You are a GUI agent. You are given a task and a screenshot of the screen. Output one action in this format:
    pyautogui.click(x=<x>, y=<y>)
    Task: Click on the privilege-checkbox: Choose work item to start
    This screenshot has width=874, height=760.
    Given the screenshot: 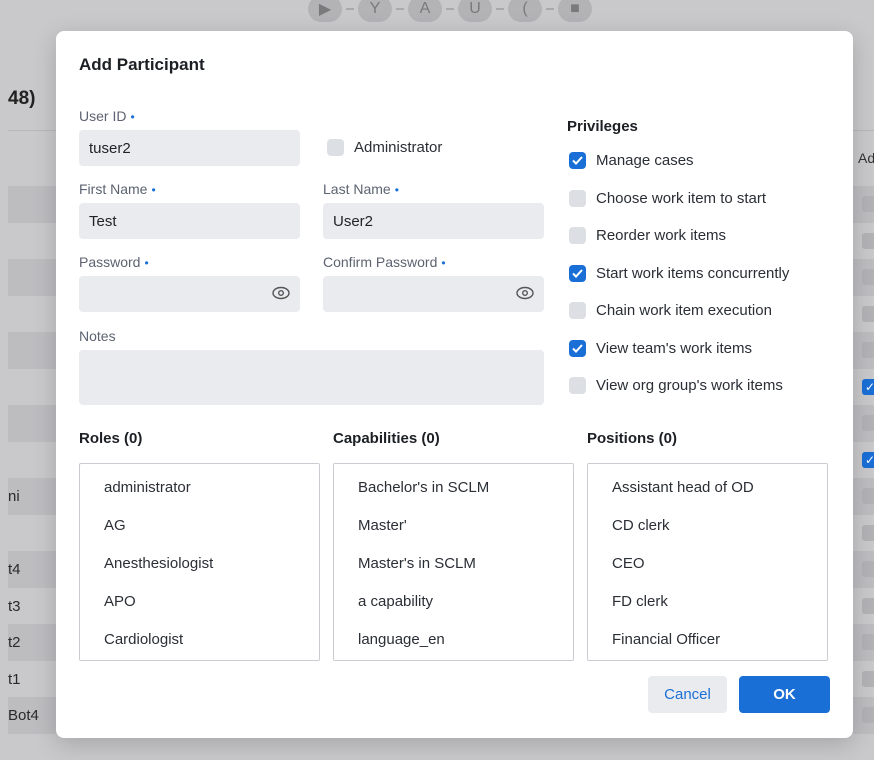 What is the action you would take?
    pyautogui.click(x=668, y=198)
    